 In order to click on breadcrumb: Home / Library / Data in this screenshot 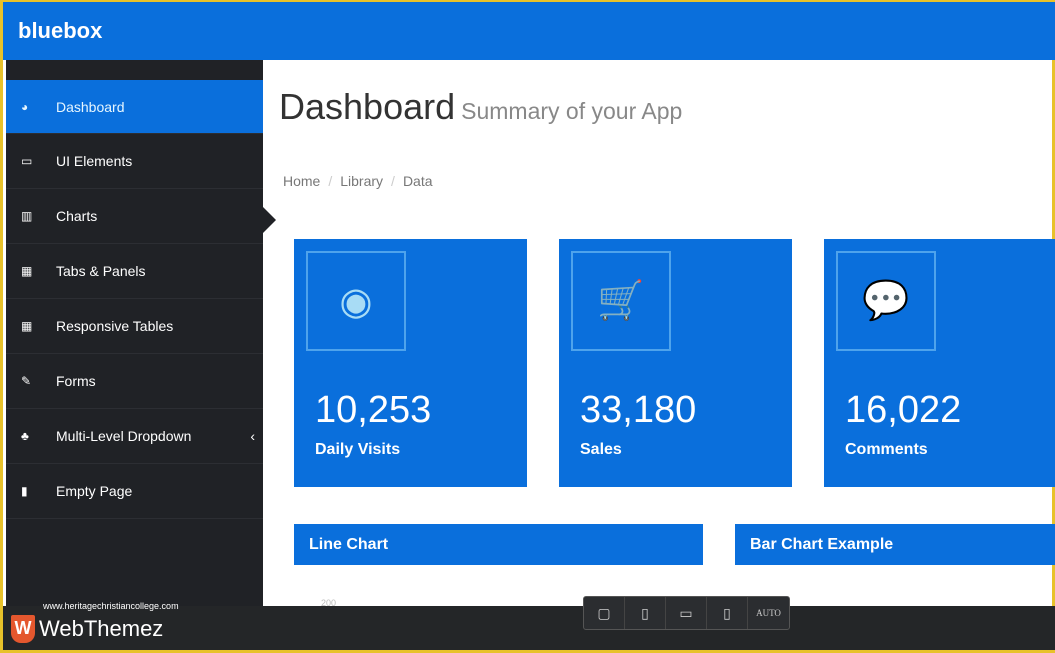, I will do `click(358, 181)`.